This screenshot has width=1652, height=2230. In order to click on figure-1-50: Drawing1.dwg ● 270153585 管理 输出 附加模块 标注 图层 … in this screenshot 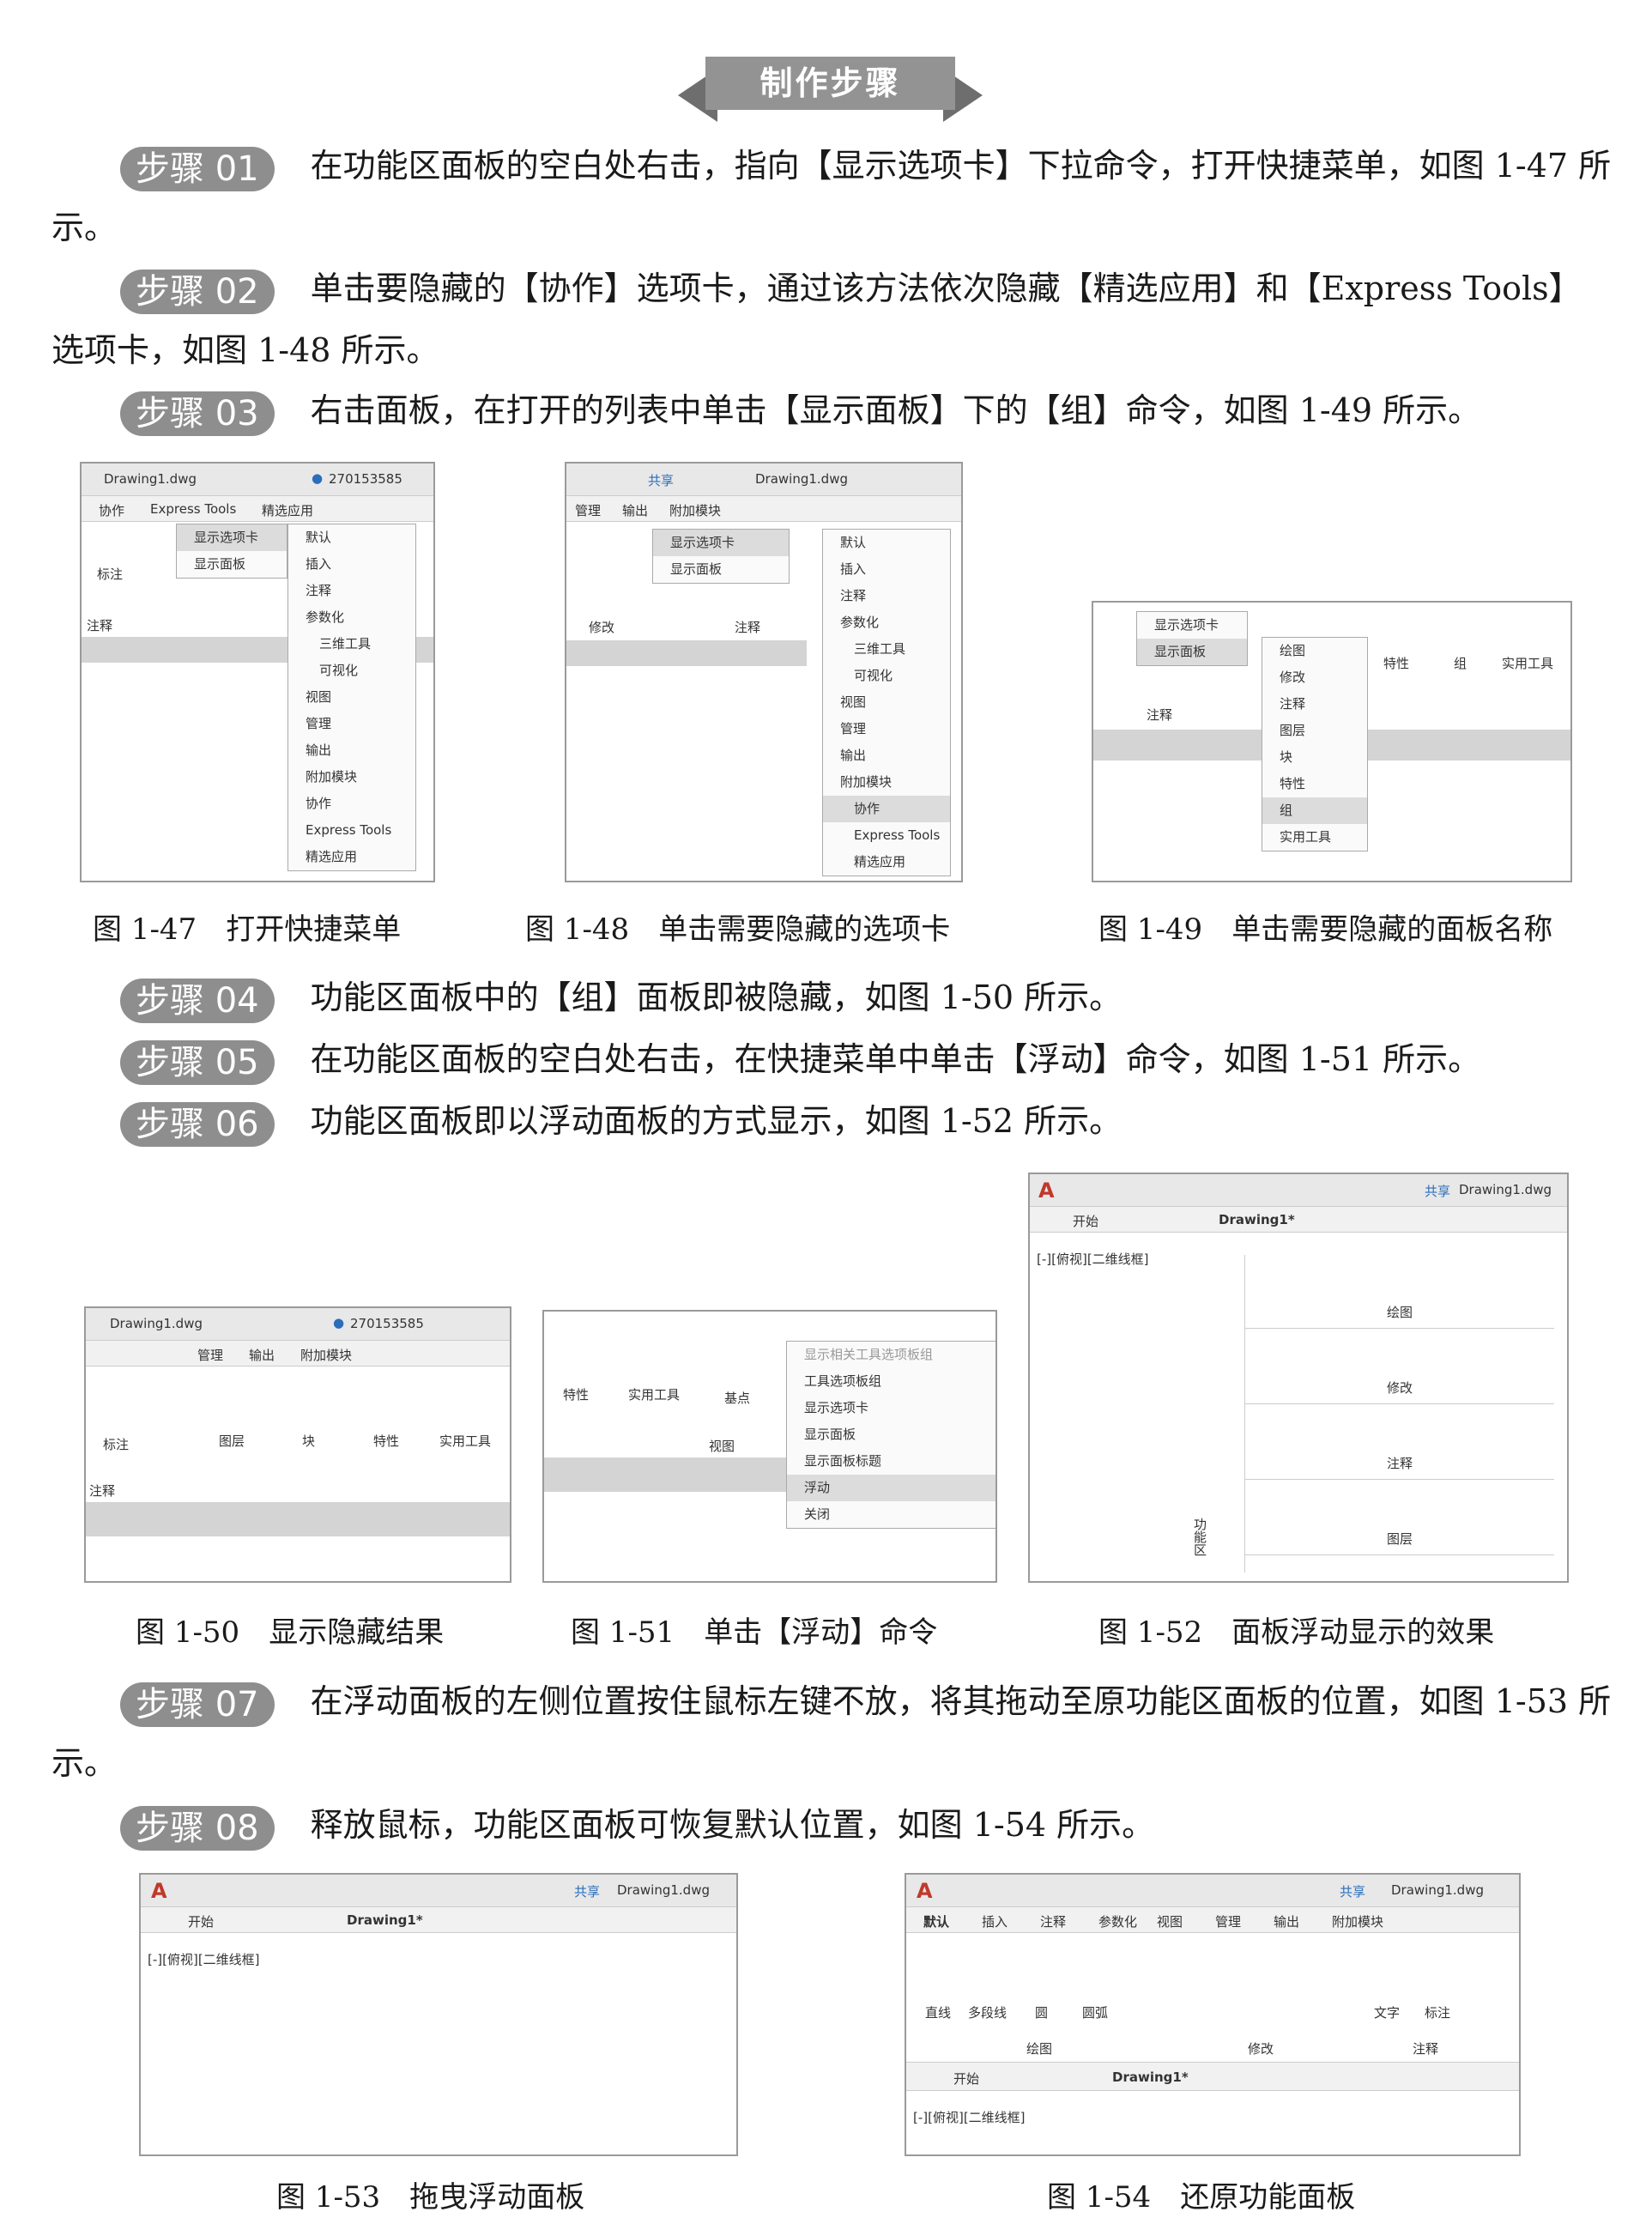, I will do `click(297, 1444)`.